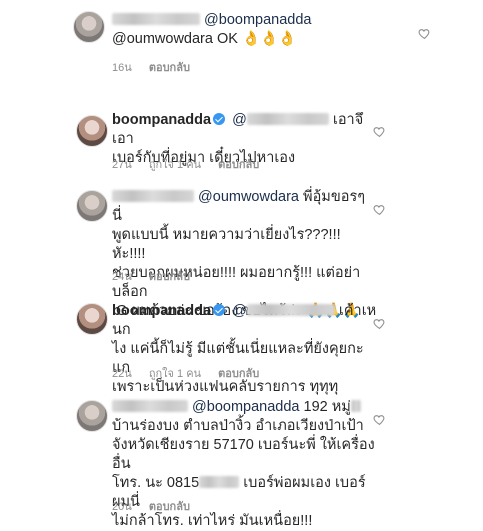  Describe the element at coordinates (238, 426) in the screenshot. I see `comment-text: บ้านร่องบง ตำบลป่างิ้ว อำเภอเวียงป่าเป้า` at that location.